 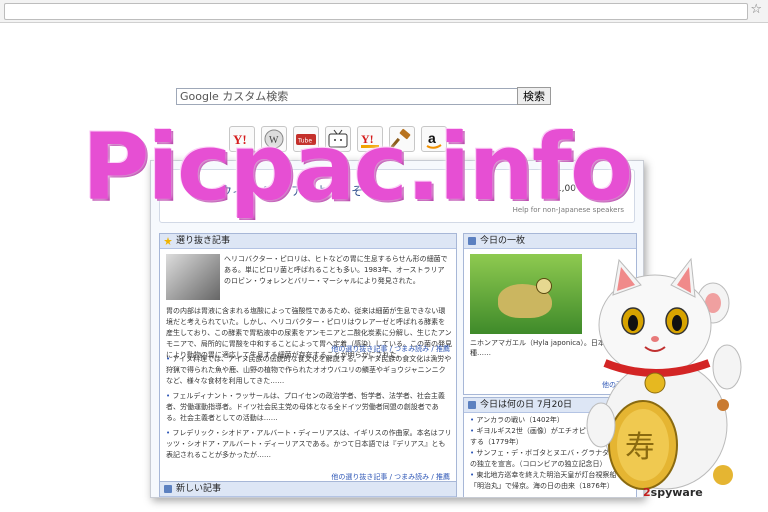 What do you see at coordinates (550, 241) in the screenshot?
I see `photo-header: 今日の一枚` at bounding box center [550, 241].